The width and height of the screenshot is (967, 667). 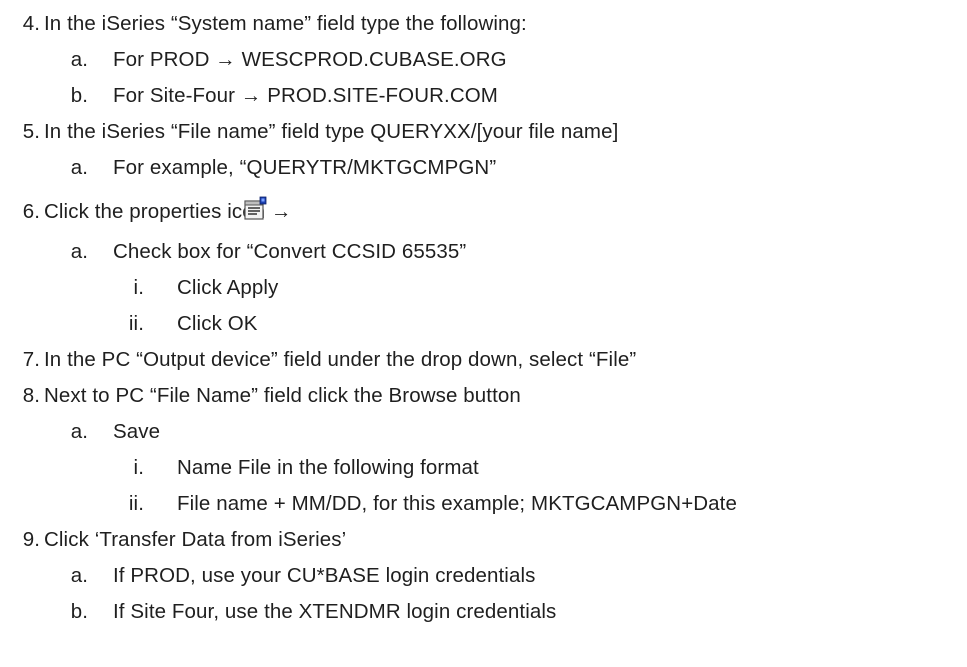 I want to click on step-text: Click Apply, so click(x=228, y=287).